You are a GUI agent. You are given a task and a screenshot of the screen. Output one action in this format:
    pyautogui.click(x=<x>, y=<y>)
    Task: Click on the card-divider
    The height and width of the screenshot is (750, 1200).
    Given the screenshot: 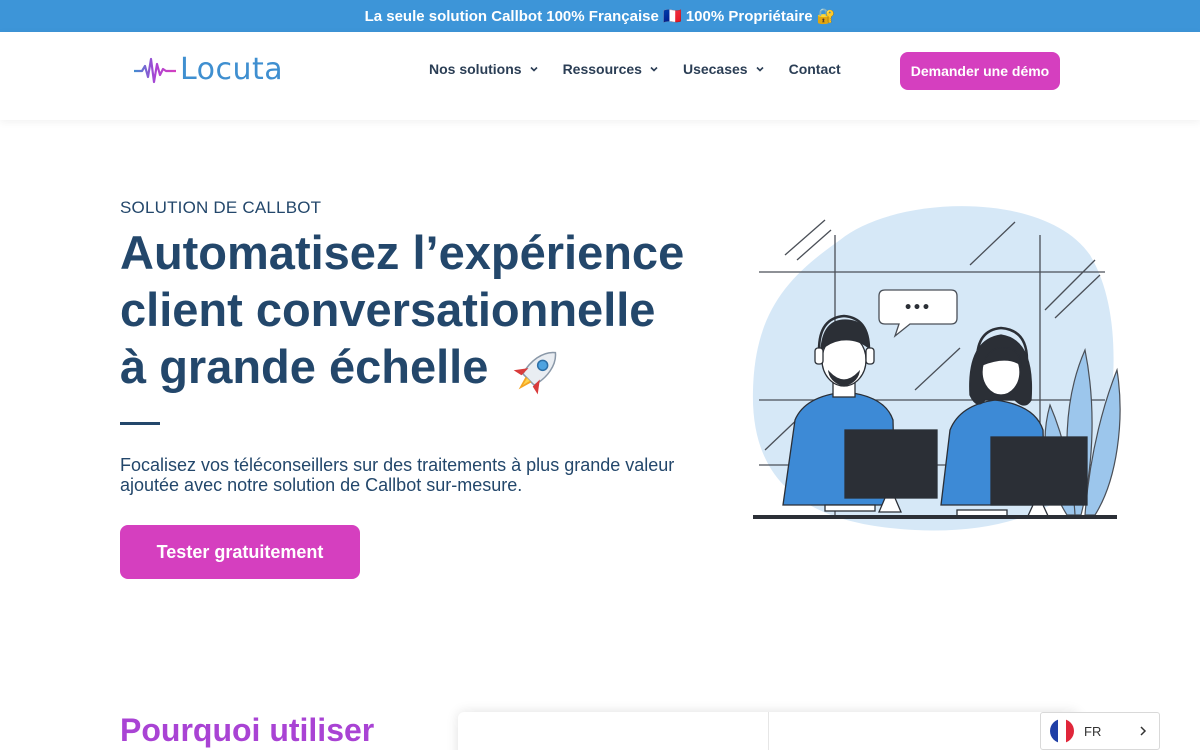 What is the action you would take?
    pyautogui.click(x=768, y=731)
    